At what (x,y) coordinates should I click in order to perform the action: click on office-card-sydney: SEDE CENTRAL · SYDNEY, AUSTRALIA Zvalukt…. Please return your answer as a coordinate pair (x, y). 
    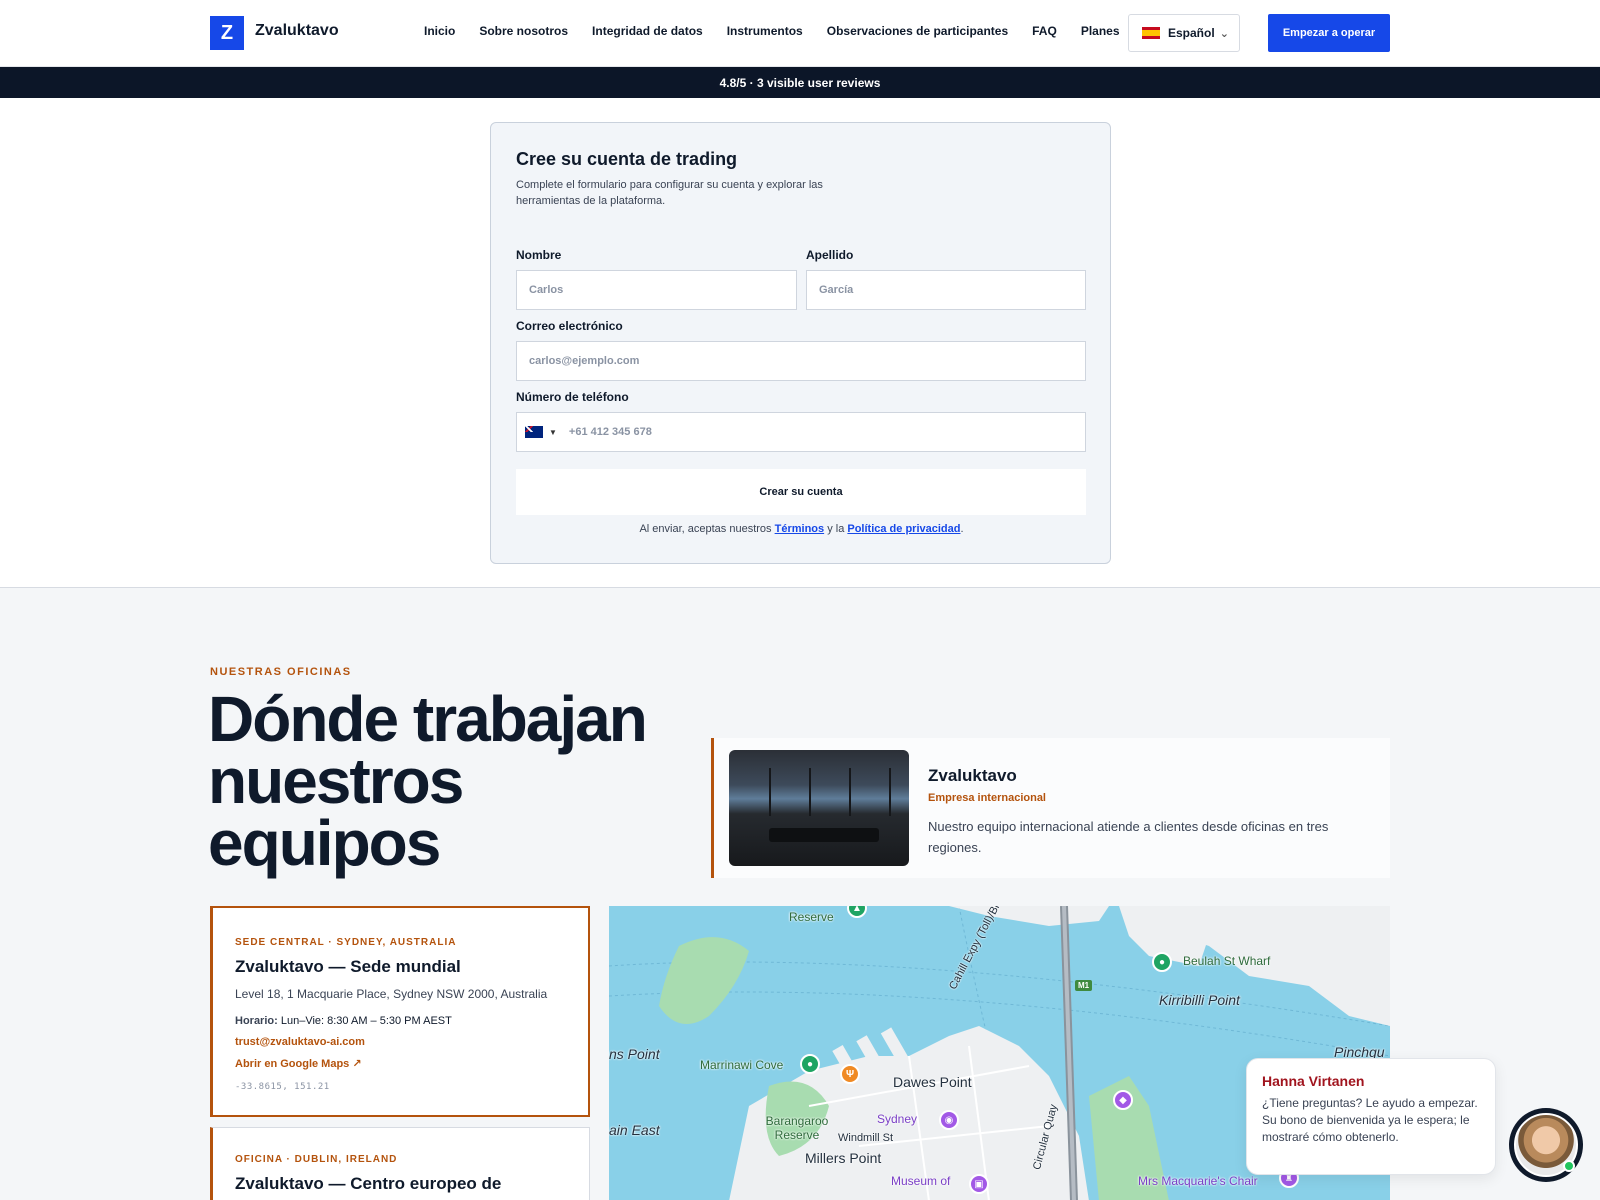
    Looking at the image, I should click on (400, 1011).